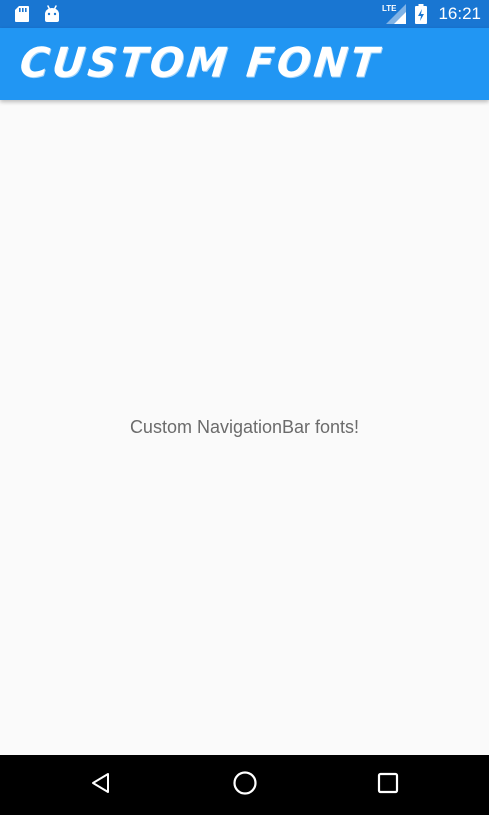 Image resolution: width=489 pixels, height=815 pixels. Describe the element at coordinates (421, 14) in the screenshot. I see `battery-charging-icon` at that location.